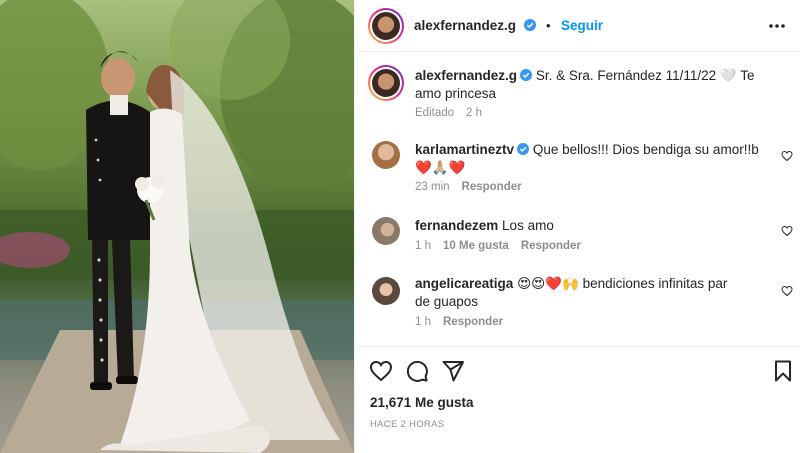 The height and width of the screenshot is (453, 800). What do you see at coordinates (777, 26) in the screenshot?
I see `more-options-icon` at bounding box center [777, 26].